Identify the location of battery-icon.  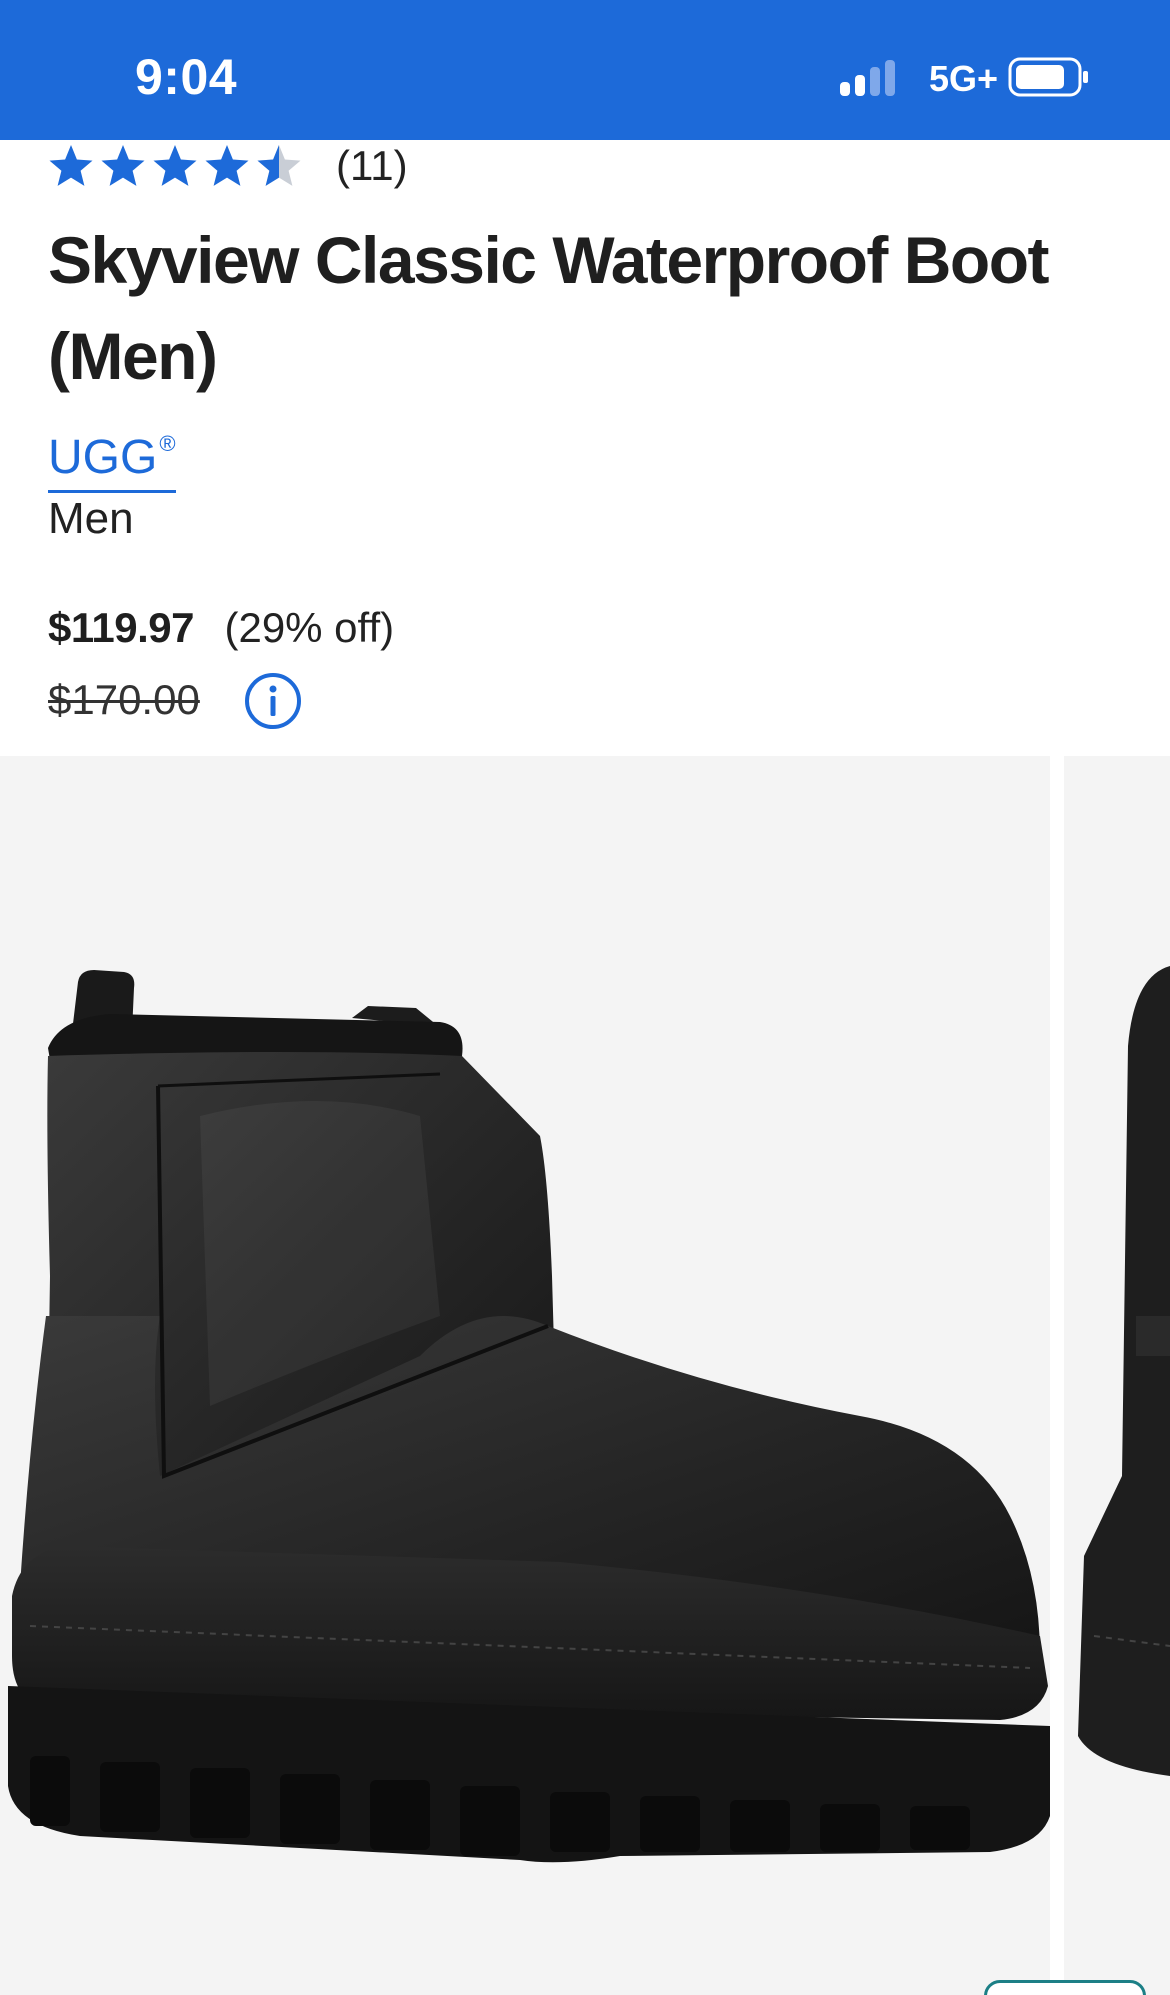
(1048, 77).